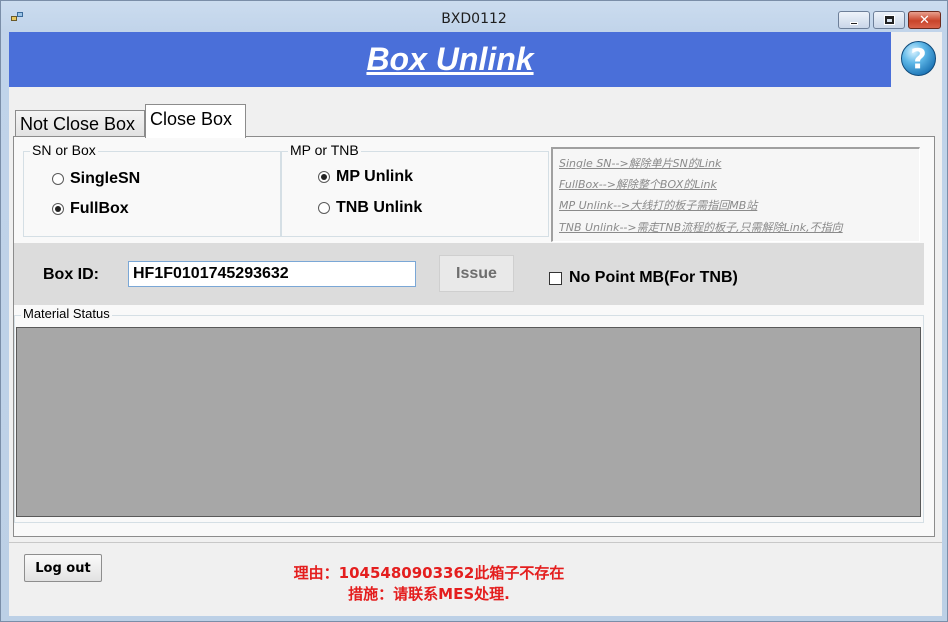  Describe the element at coordinates (640, 163) in the screenshot. I see `note-single-sn: Single SN-->解除单片SN的Link` at that location.